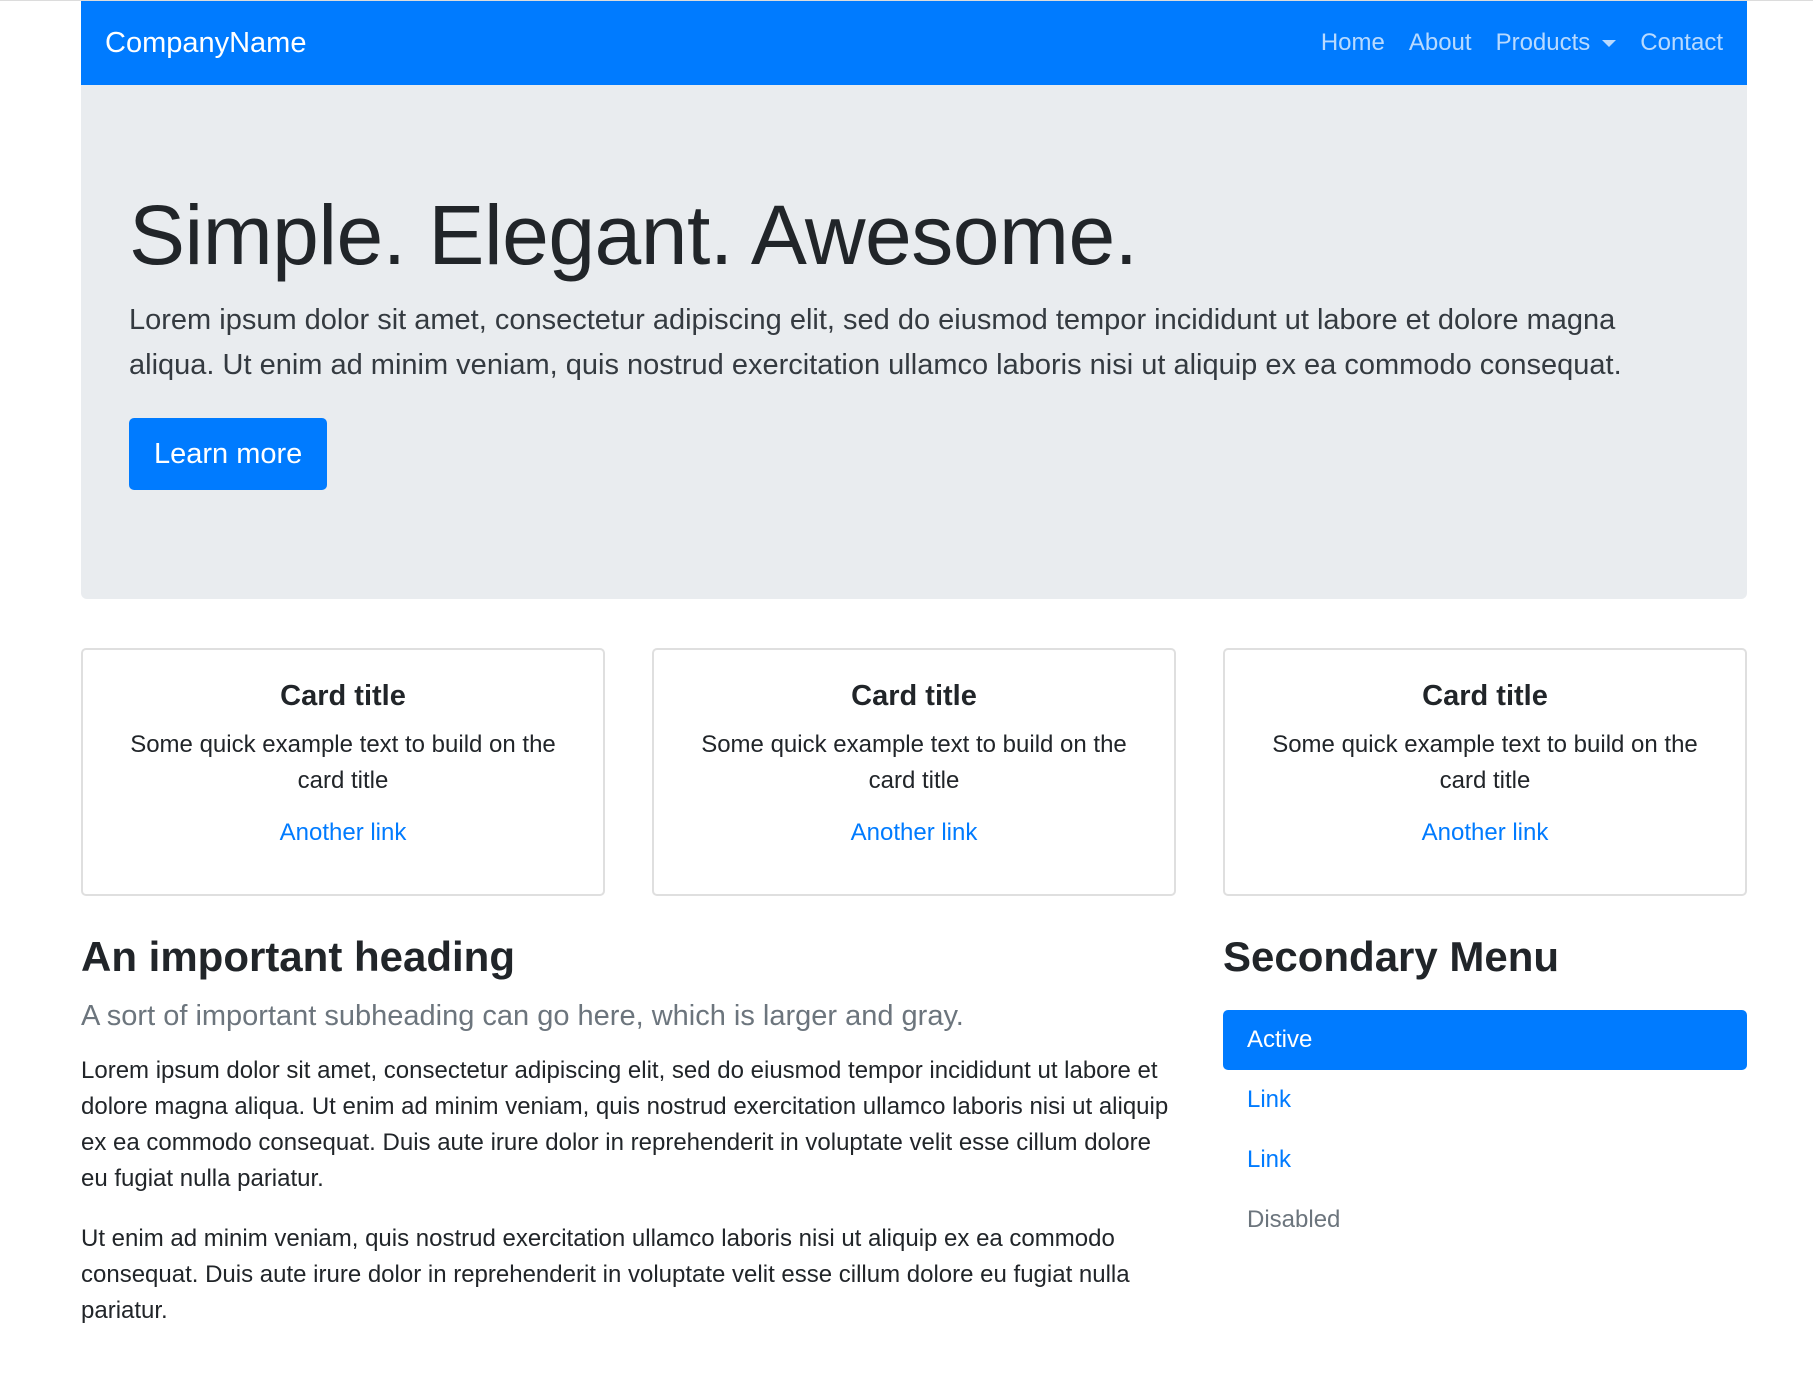 Image resolution: width=1813 pixels, height=1383 pixels. Describe the element at coordinates (633, 235) in the screenshot. I see `hero-title: Simple. Elegant. Awesome.` at that location.